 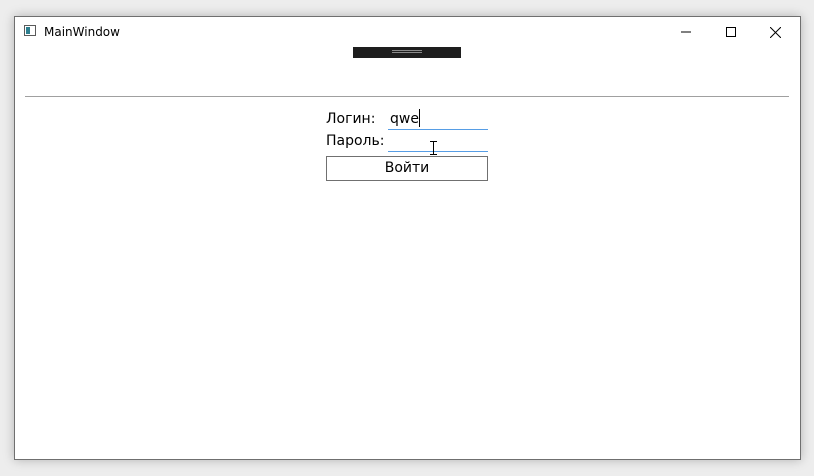 What do you see at coordinates (30, 30) in the screenshot?
I see `app-window-icon` at bounding box center [30, 30].